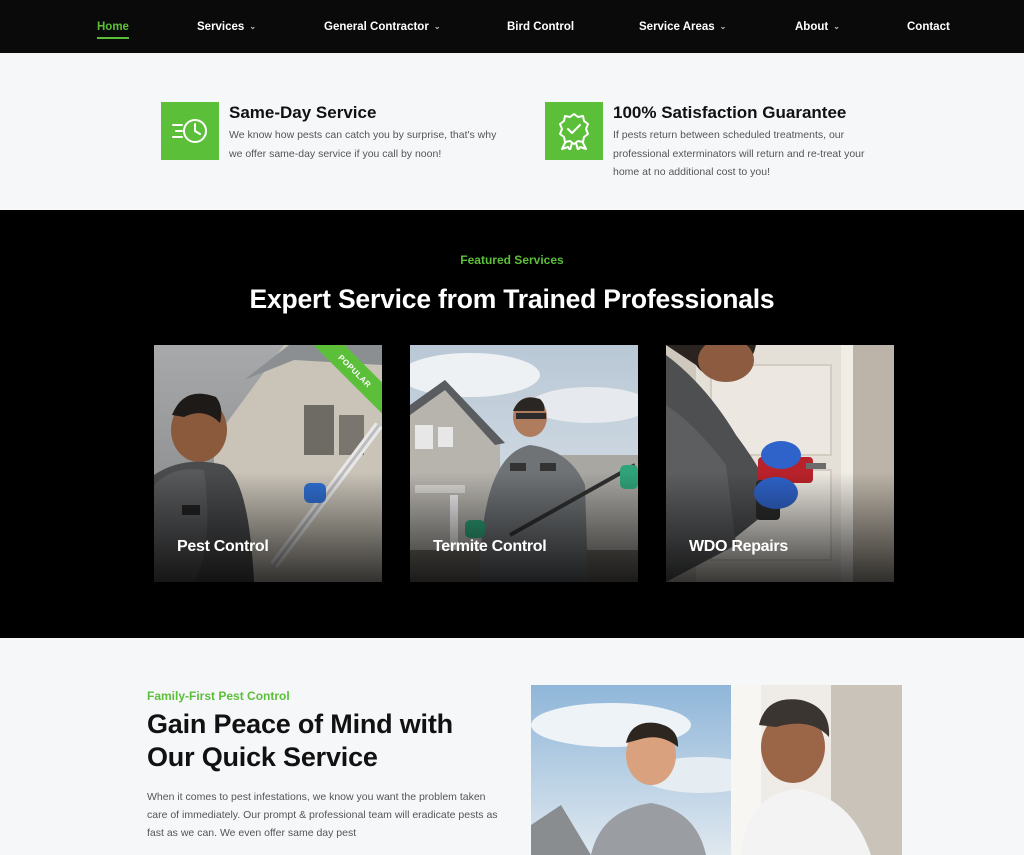 Image resolution: width=1024 pixels, height=855 pixels. Describe the element at coordinates (223, 546) in the screenshot. I see `service-card-title: Pest Control` at that location.